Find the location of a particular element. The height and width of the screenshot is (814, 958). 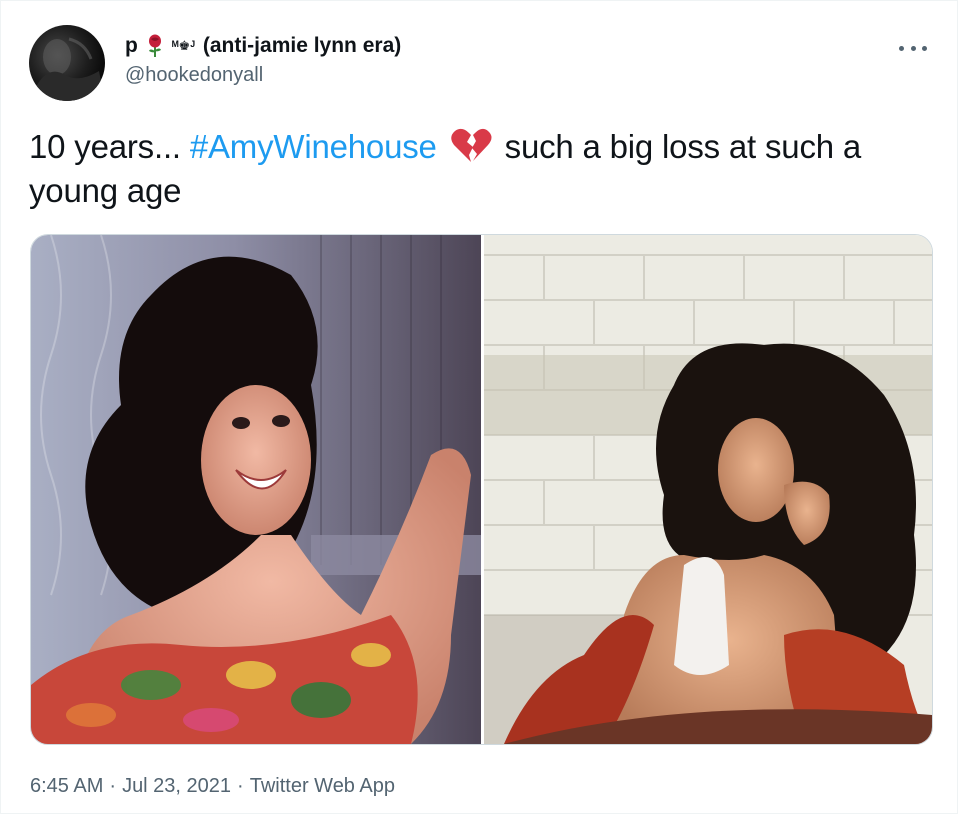

tweet-meta: 6:45 AM · Jul 23, 2021 · Twitter Web App is located at coordinates (212, 786).